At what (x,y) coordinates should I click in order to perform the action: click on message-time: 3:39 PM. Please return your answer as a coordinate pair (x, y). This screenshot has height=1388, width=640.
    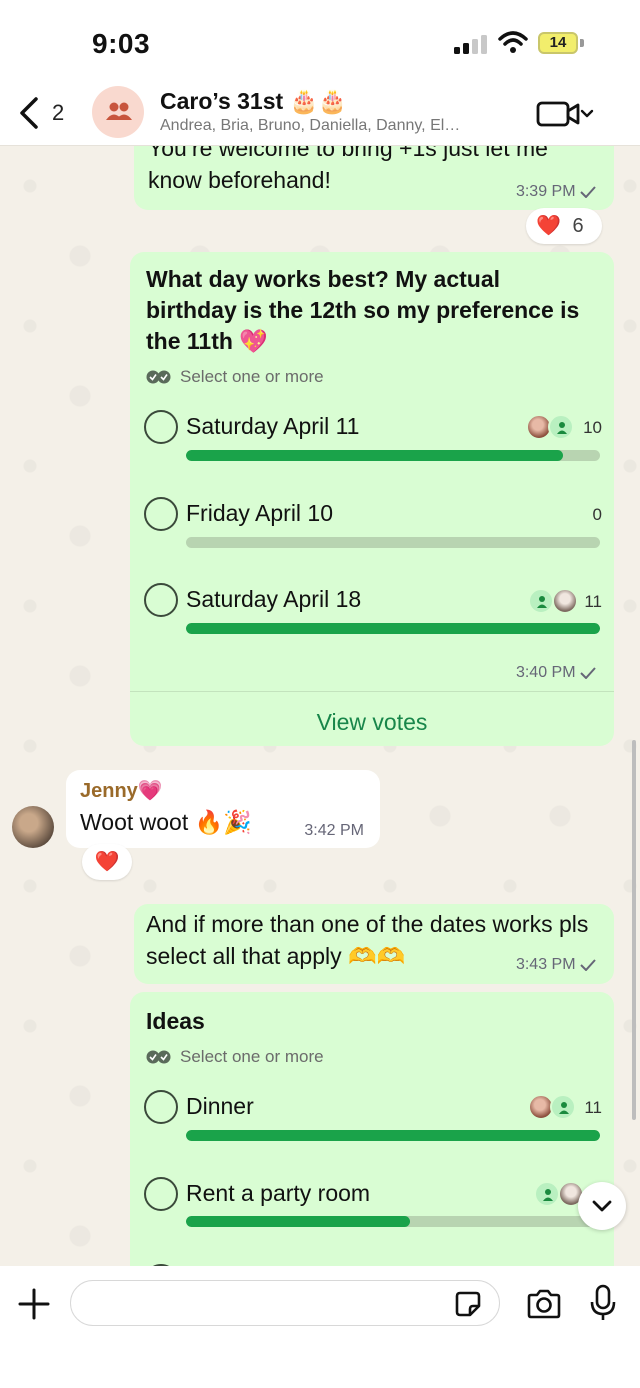
    Looking at the image, I should click on (556, 192).